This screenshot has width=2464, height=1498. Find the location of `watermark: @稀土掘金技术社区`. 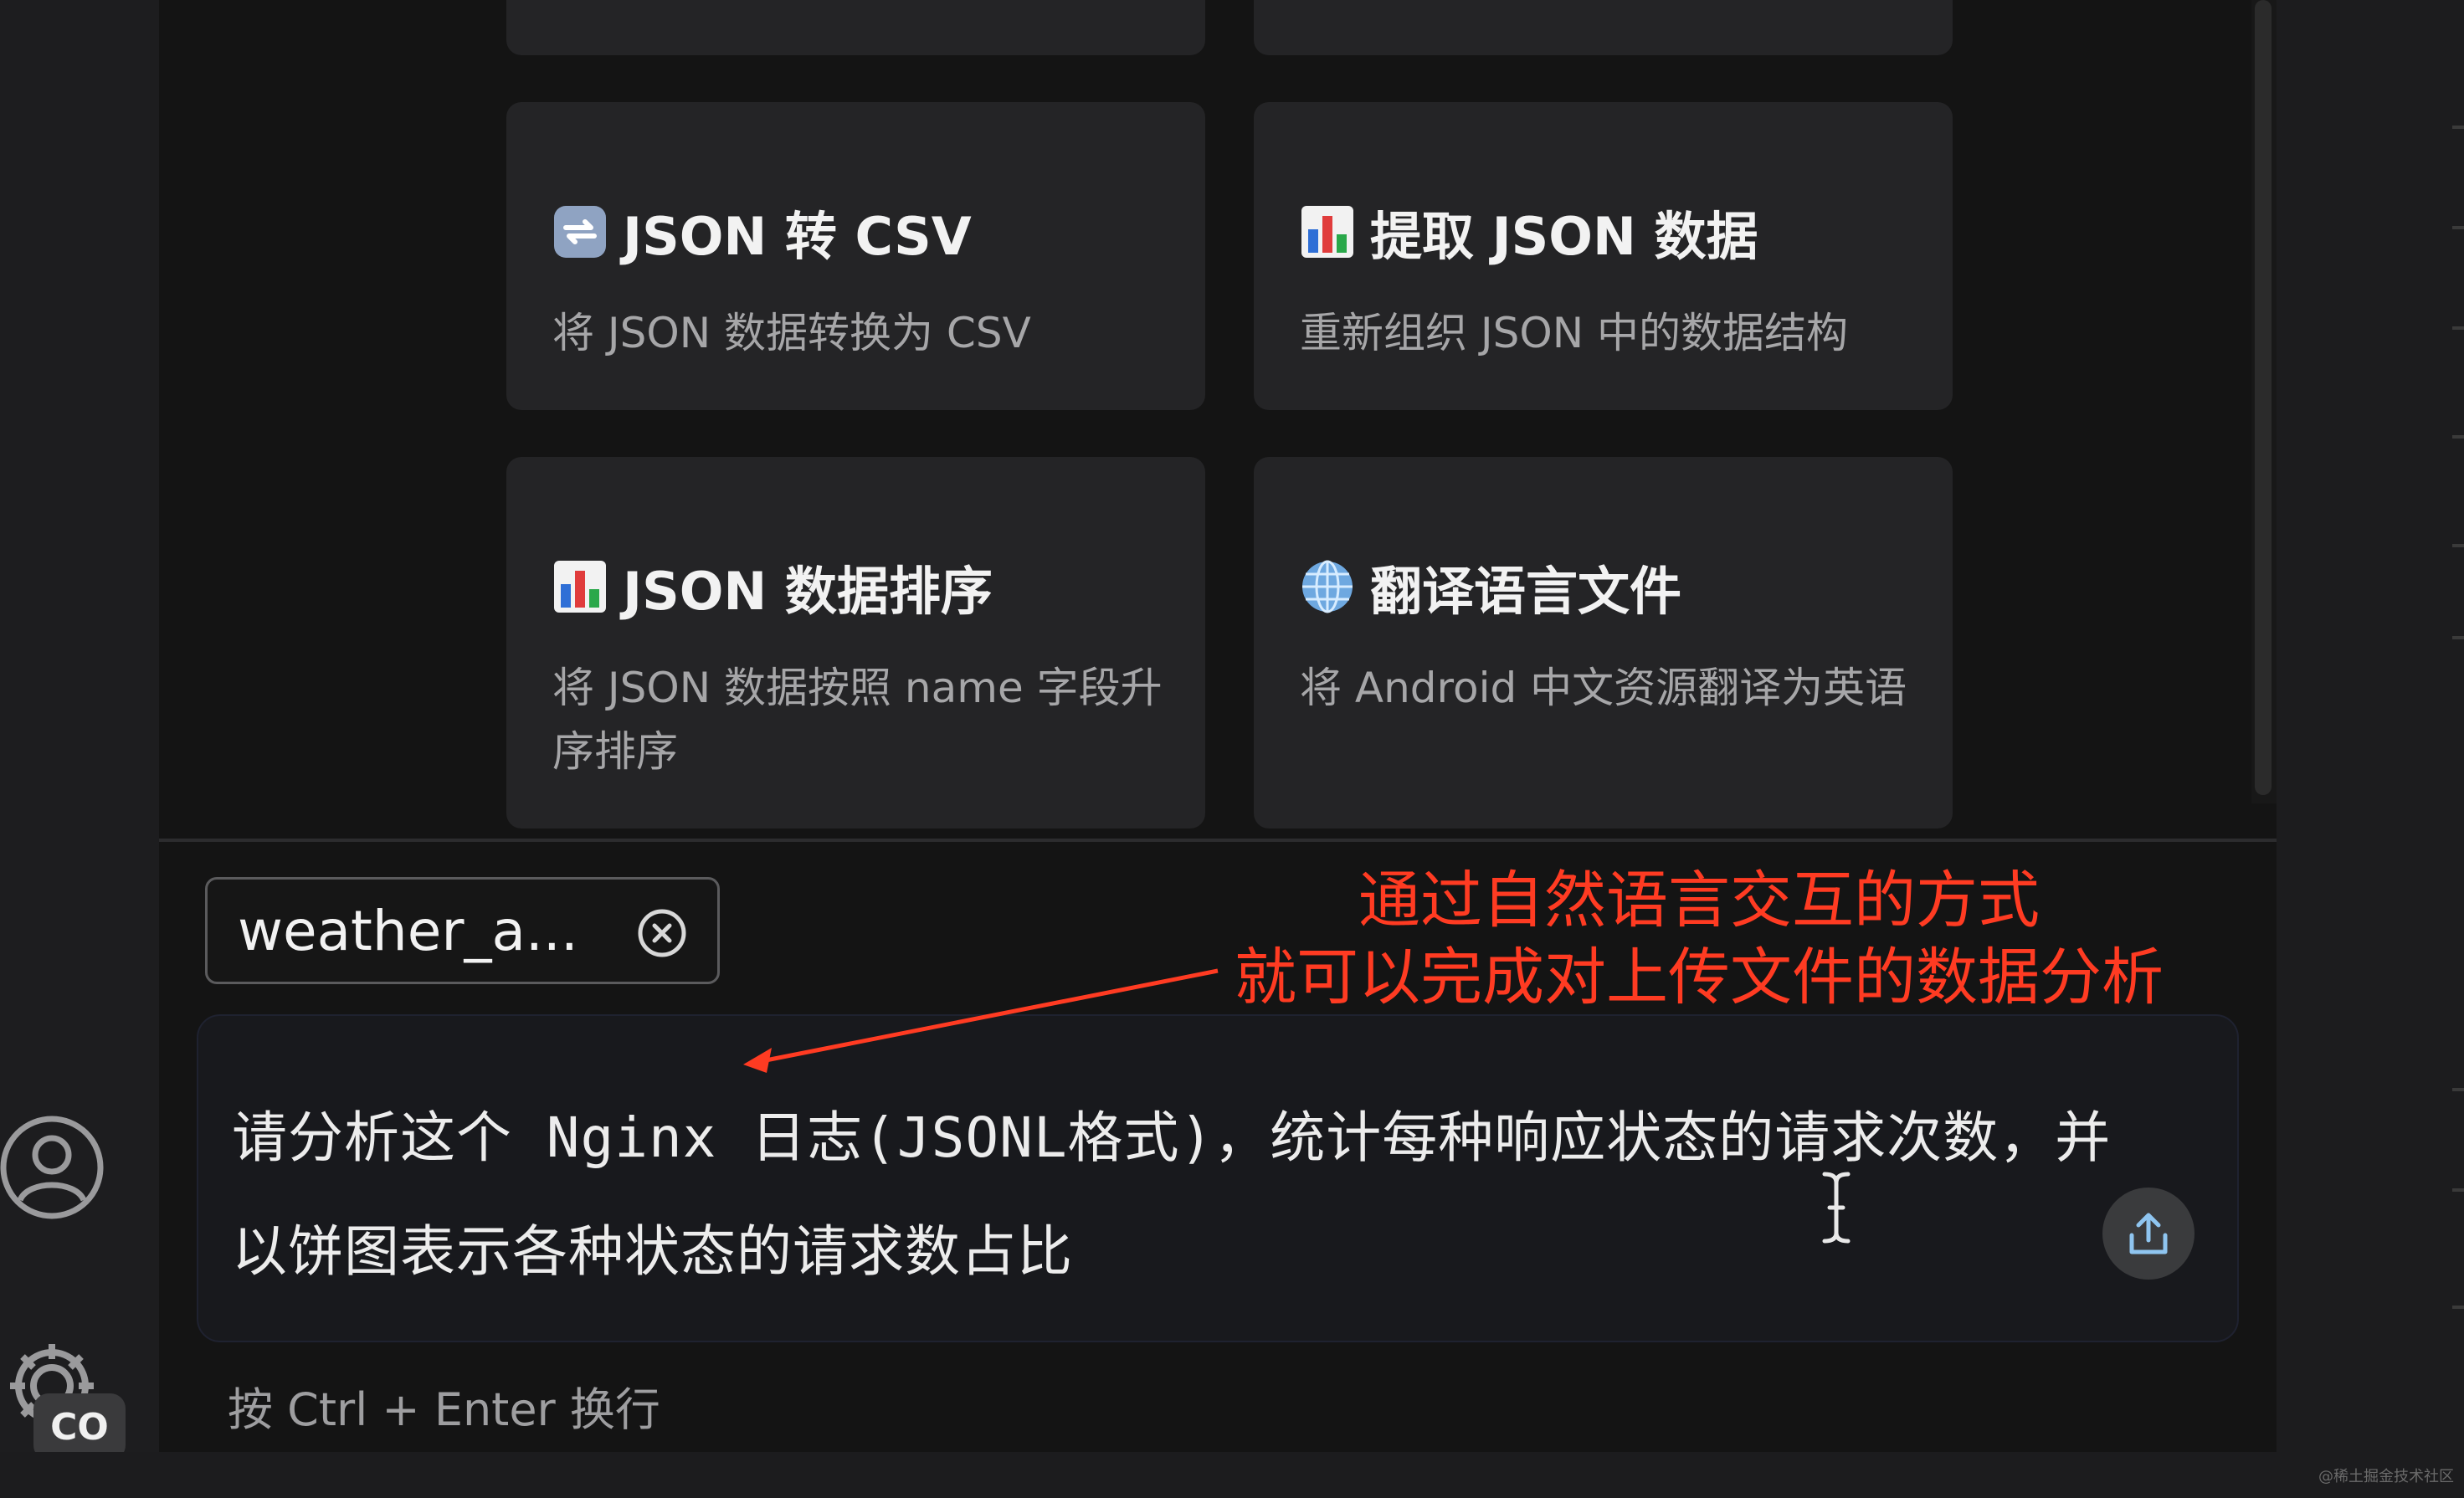

watermark: @稀土掘金技术社区 is located at coordinates (2386, 1476).